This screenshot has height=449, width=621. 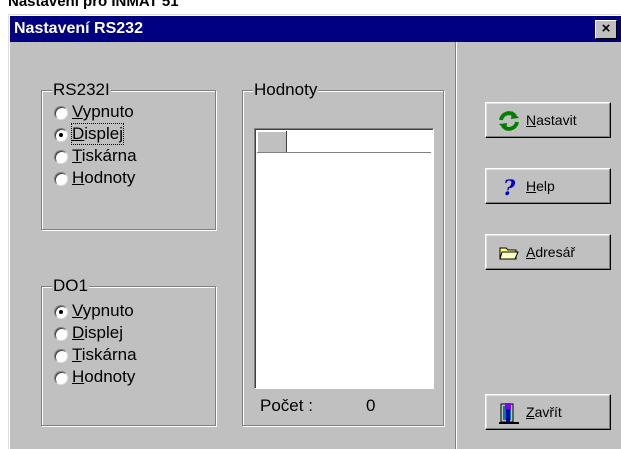 What do you see at coordinates (286, 405) in the screenshot?
I see `count-label: Počet :` at bounding box center [286, 405].